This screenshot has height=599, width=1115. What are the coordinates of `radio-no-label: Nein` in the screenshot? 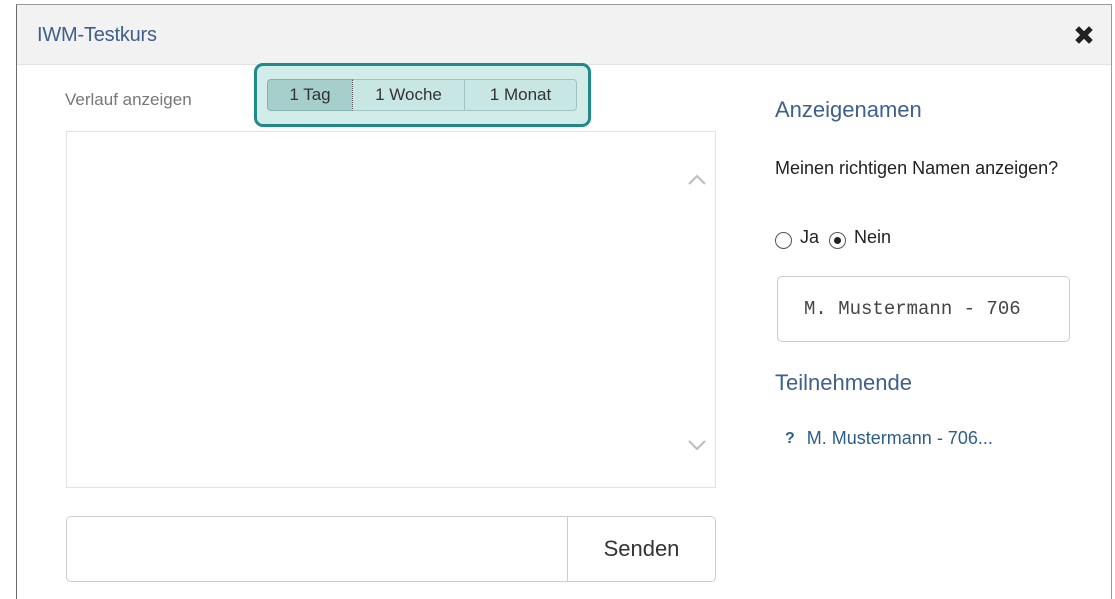 It's located at (873, 236).